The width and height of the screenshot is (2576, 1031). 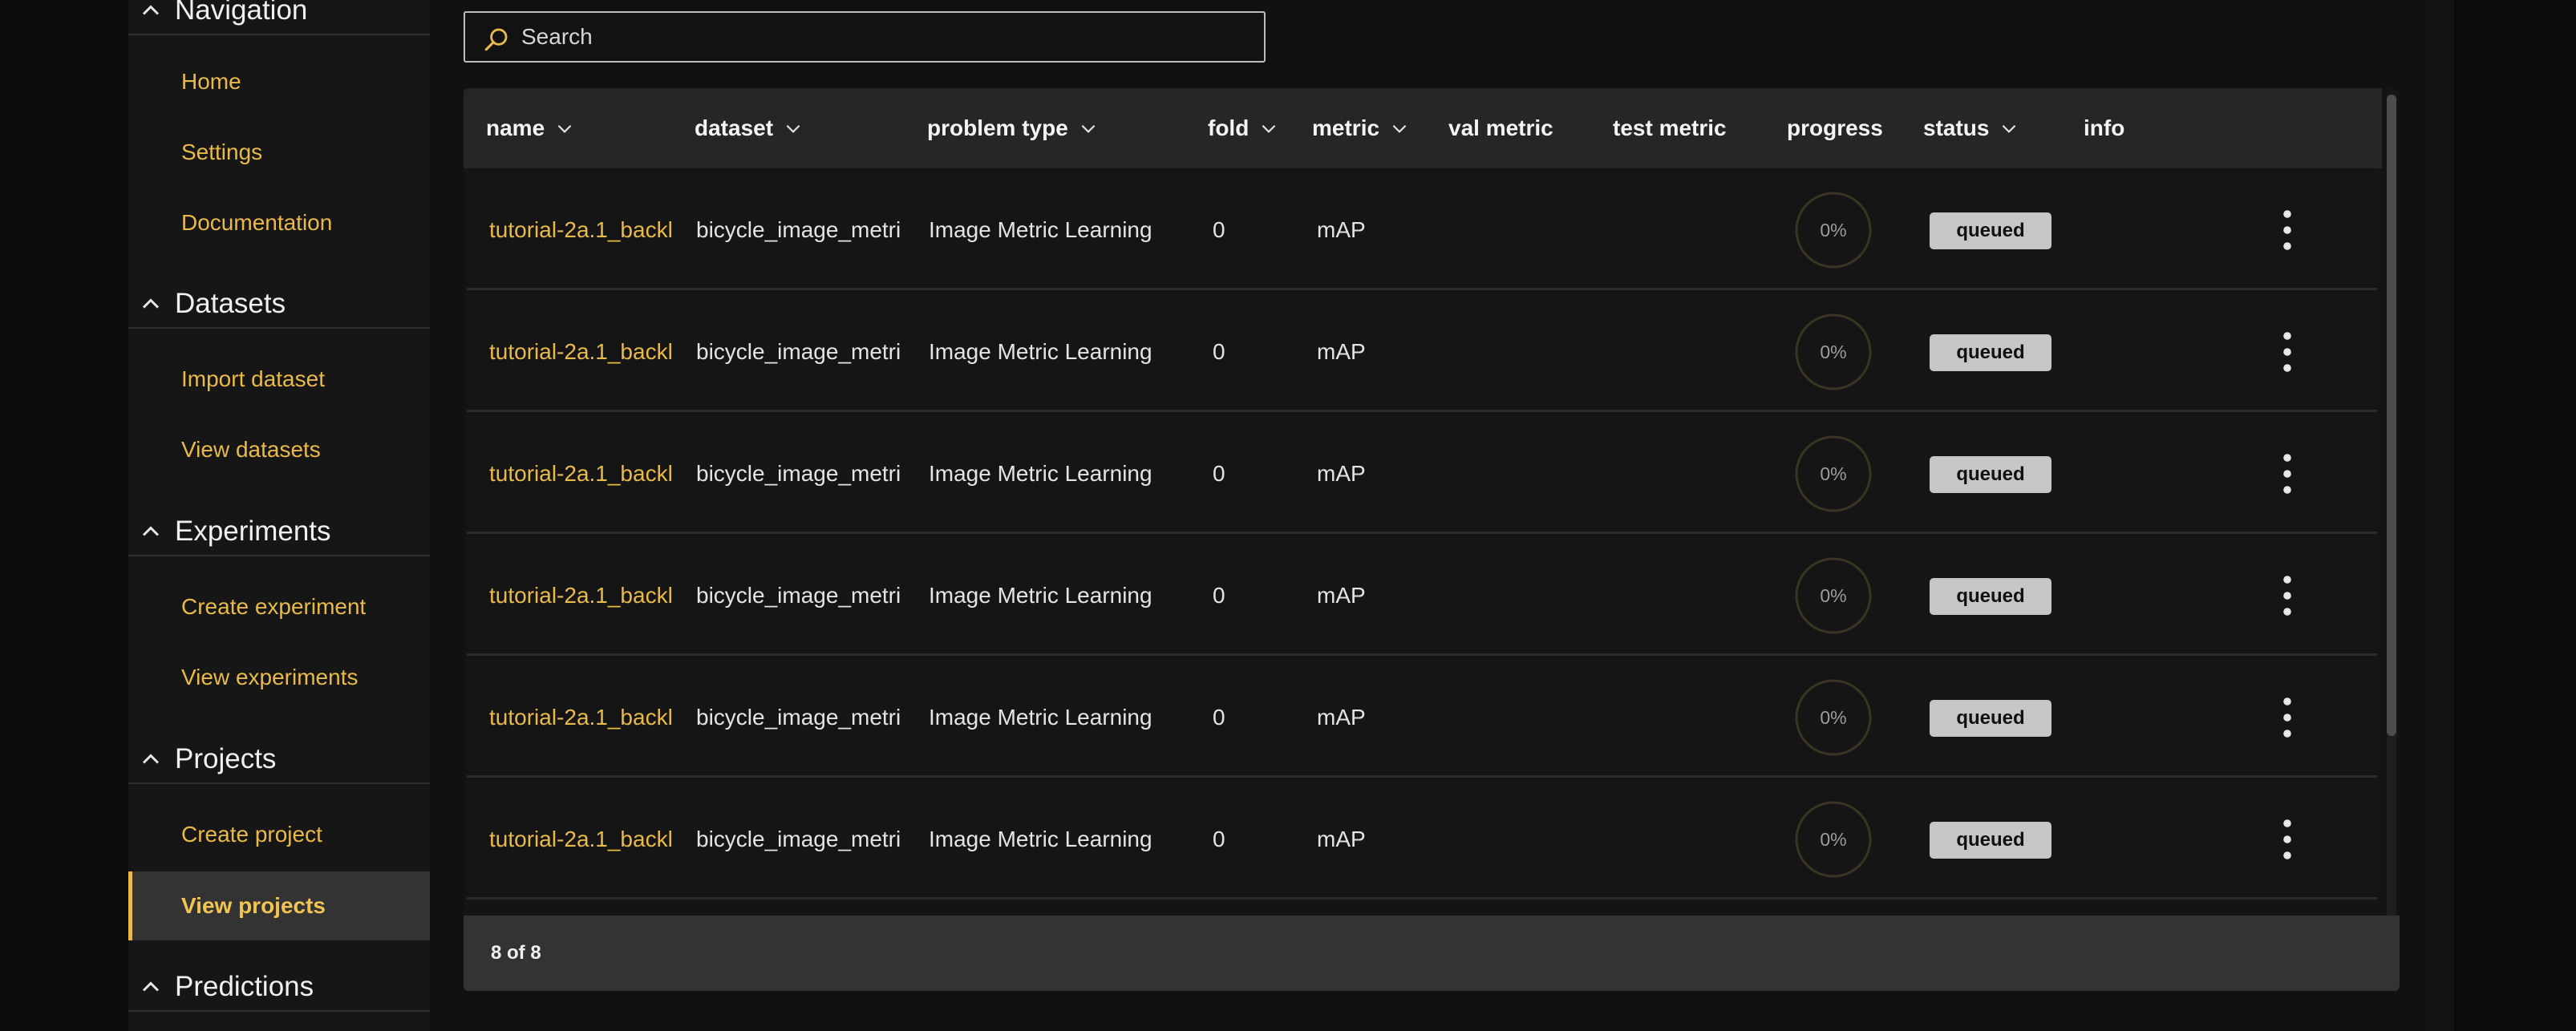 I want to click on column-label: dataset, so click(x=735, y=127).